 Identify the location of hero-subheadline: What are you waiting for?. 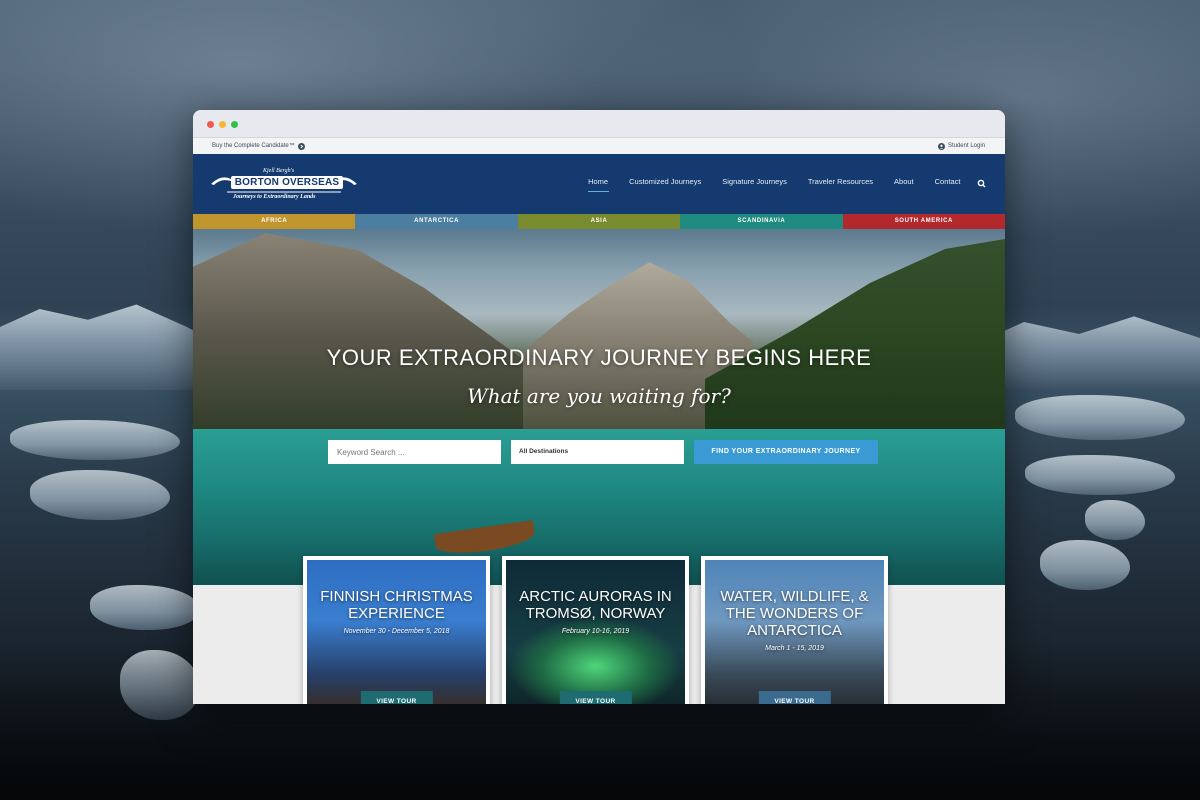
(599, 396).